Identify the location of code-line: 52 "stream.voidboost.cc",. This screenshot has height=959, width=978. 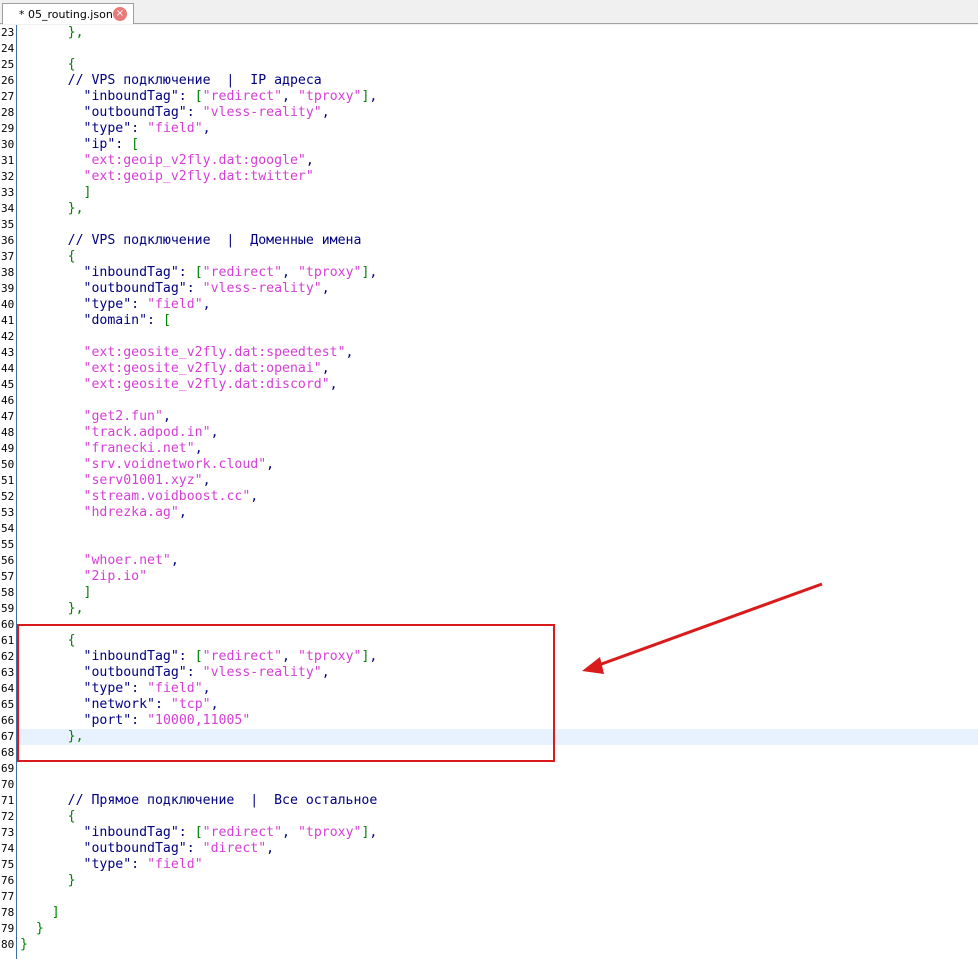
(489, 497).